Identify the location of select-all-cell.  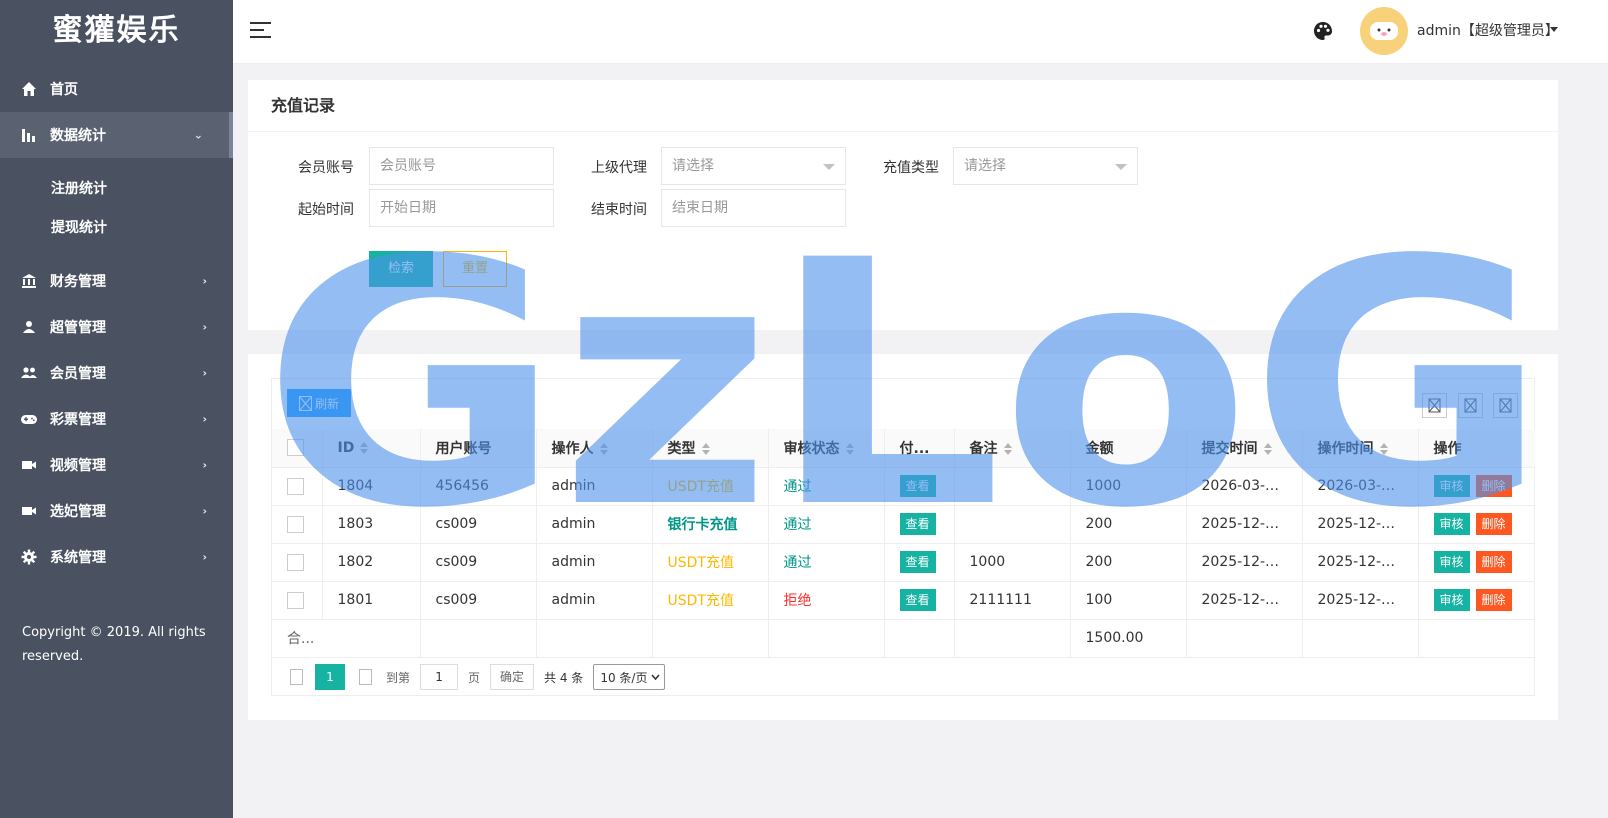
(297, 448).